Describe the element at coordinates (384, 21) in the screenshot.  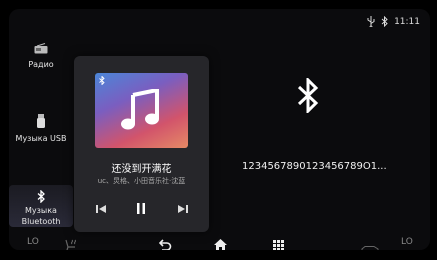
I see `bluetooth-status-icon` at that location.